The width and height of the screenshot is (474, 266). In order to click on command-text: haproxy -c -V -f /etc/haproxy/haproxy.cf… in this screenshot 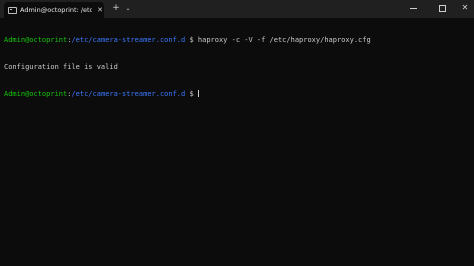, I will do `click(284, 40)`.